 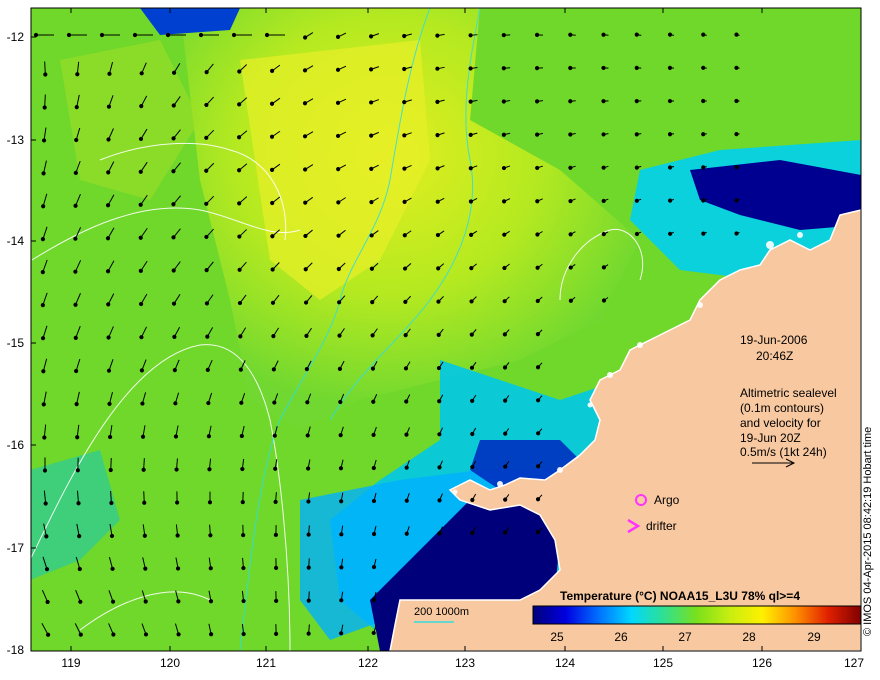 What do you see at coordinates (770, 438) in the screenshot?
I see `info-line: 19-Jun 20Z` at bounding box center [770, 438].